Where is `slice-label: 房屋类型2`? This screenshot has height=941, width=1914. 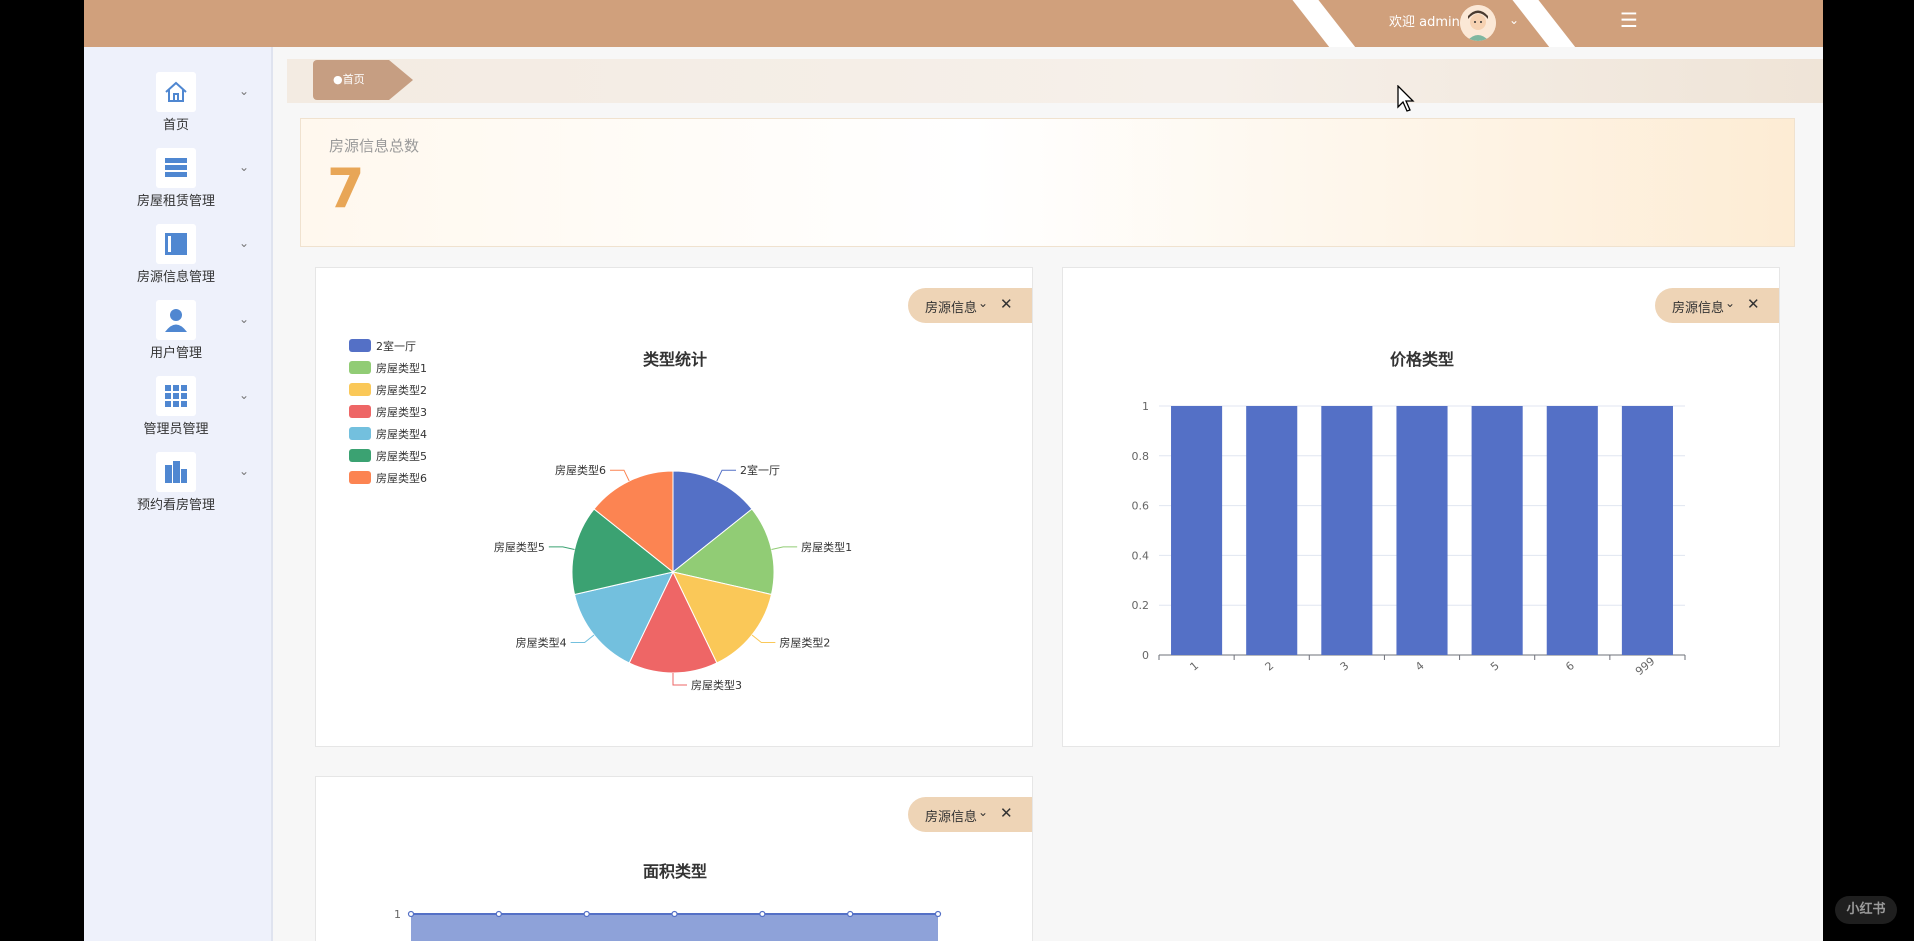 slice-label: 房屋类型2 is located at coordinates (804, 642).